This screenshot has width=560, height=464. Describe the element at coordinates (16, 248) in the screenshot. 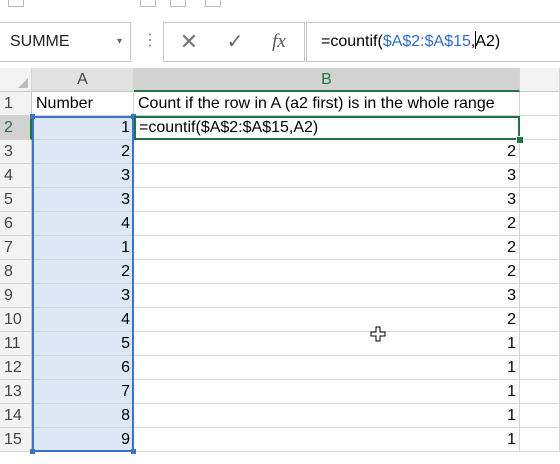

I see `row-header: 7` at that location.